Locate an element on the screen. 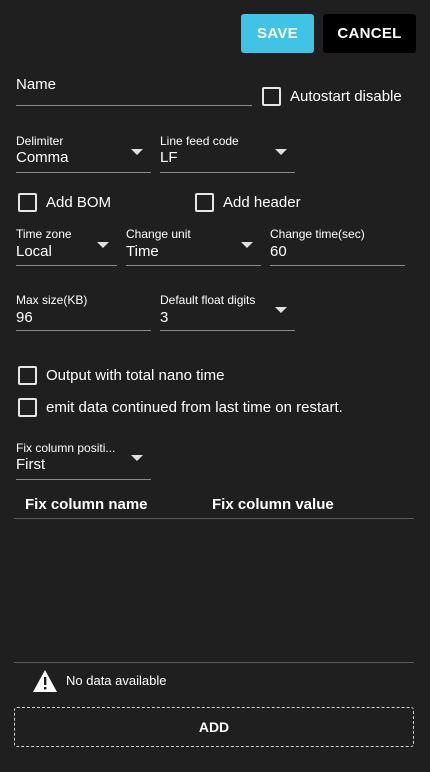  column-header-name: Fix column name is located at coordinates (86, 504).